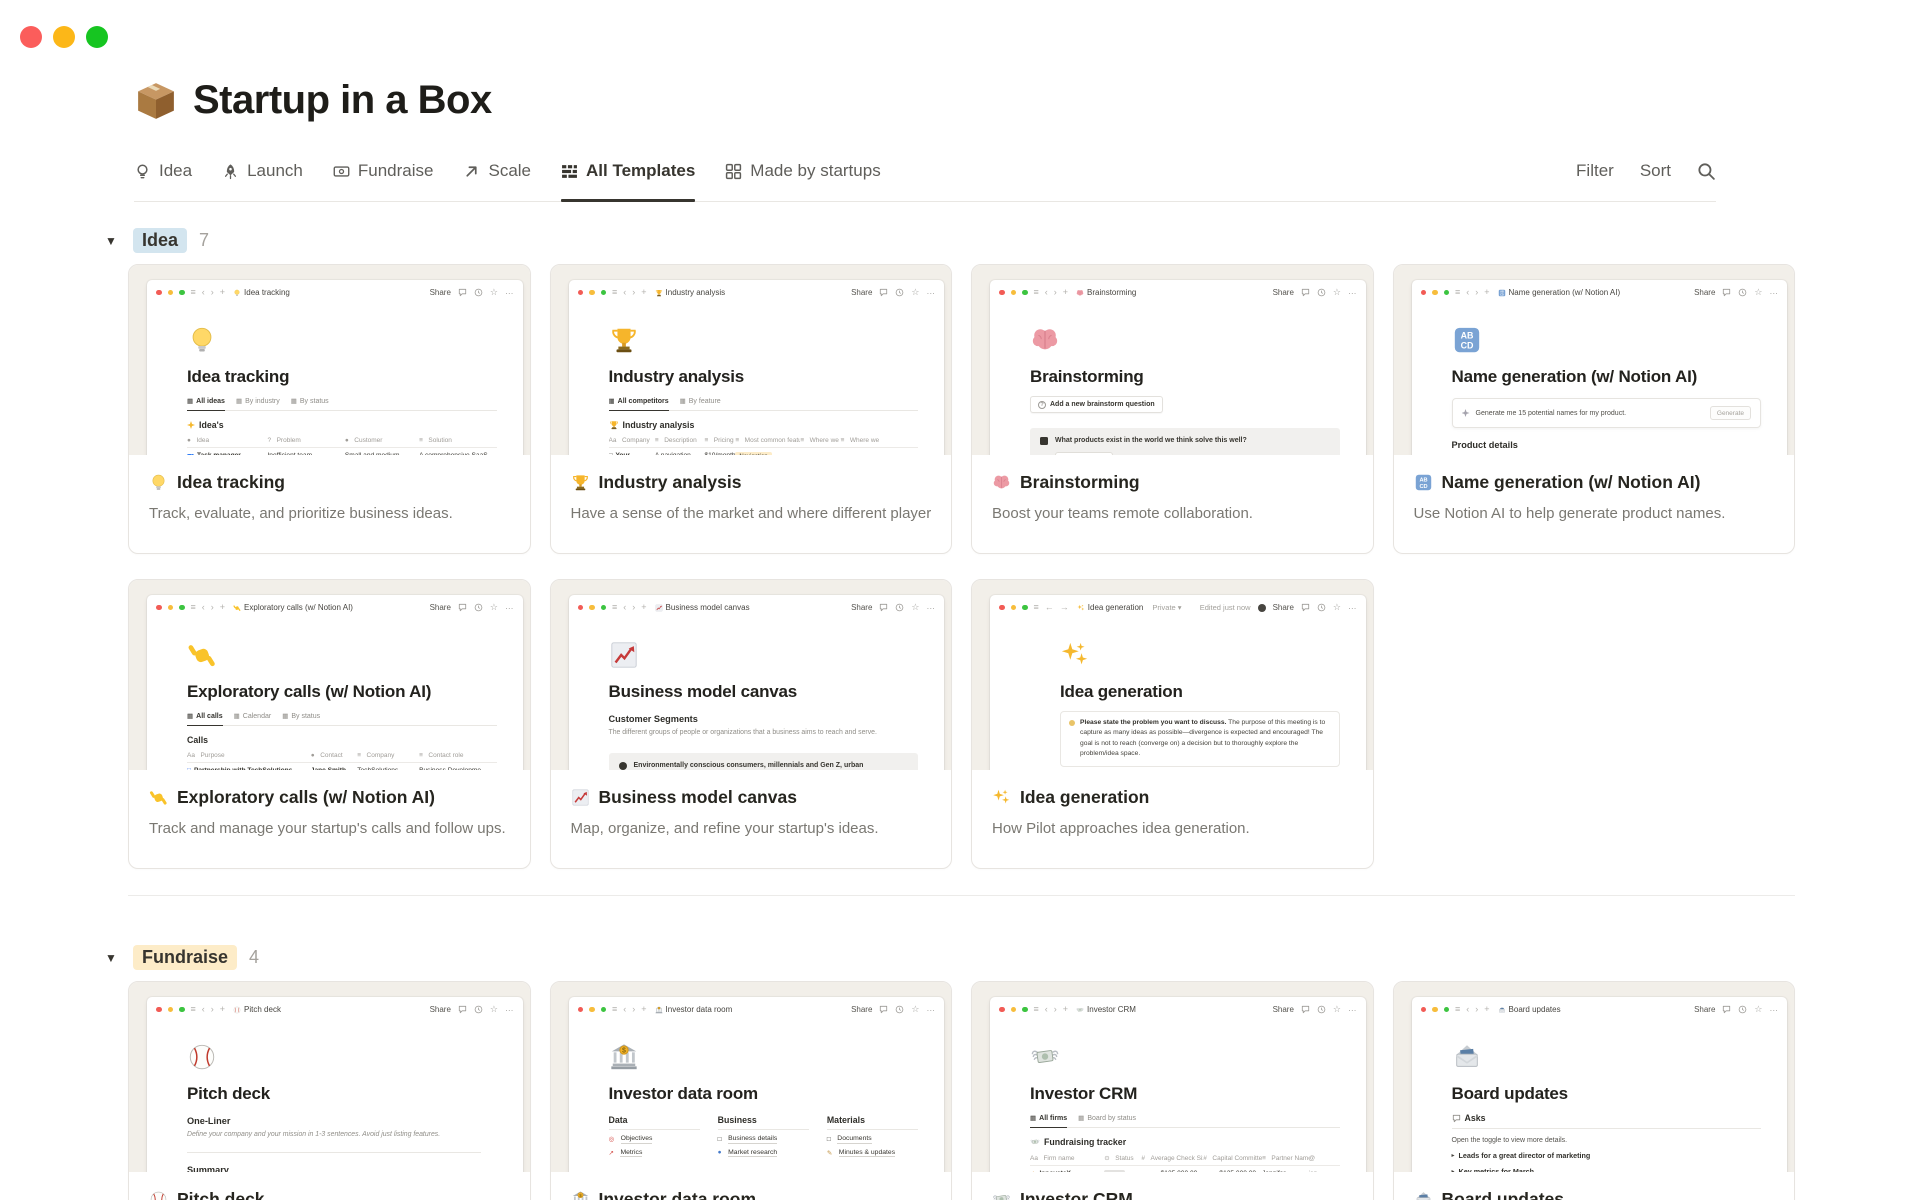 This screenshot has height=1200, width=1920. I want to click on edited-timestamp: Edited just now, so click(1225, 607).